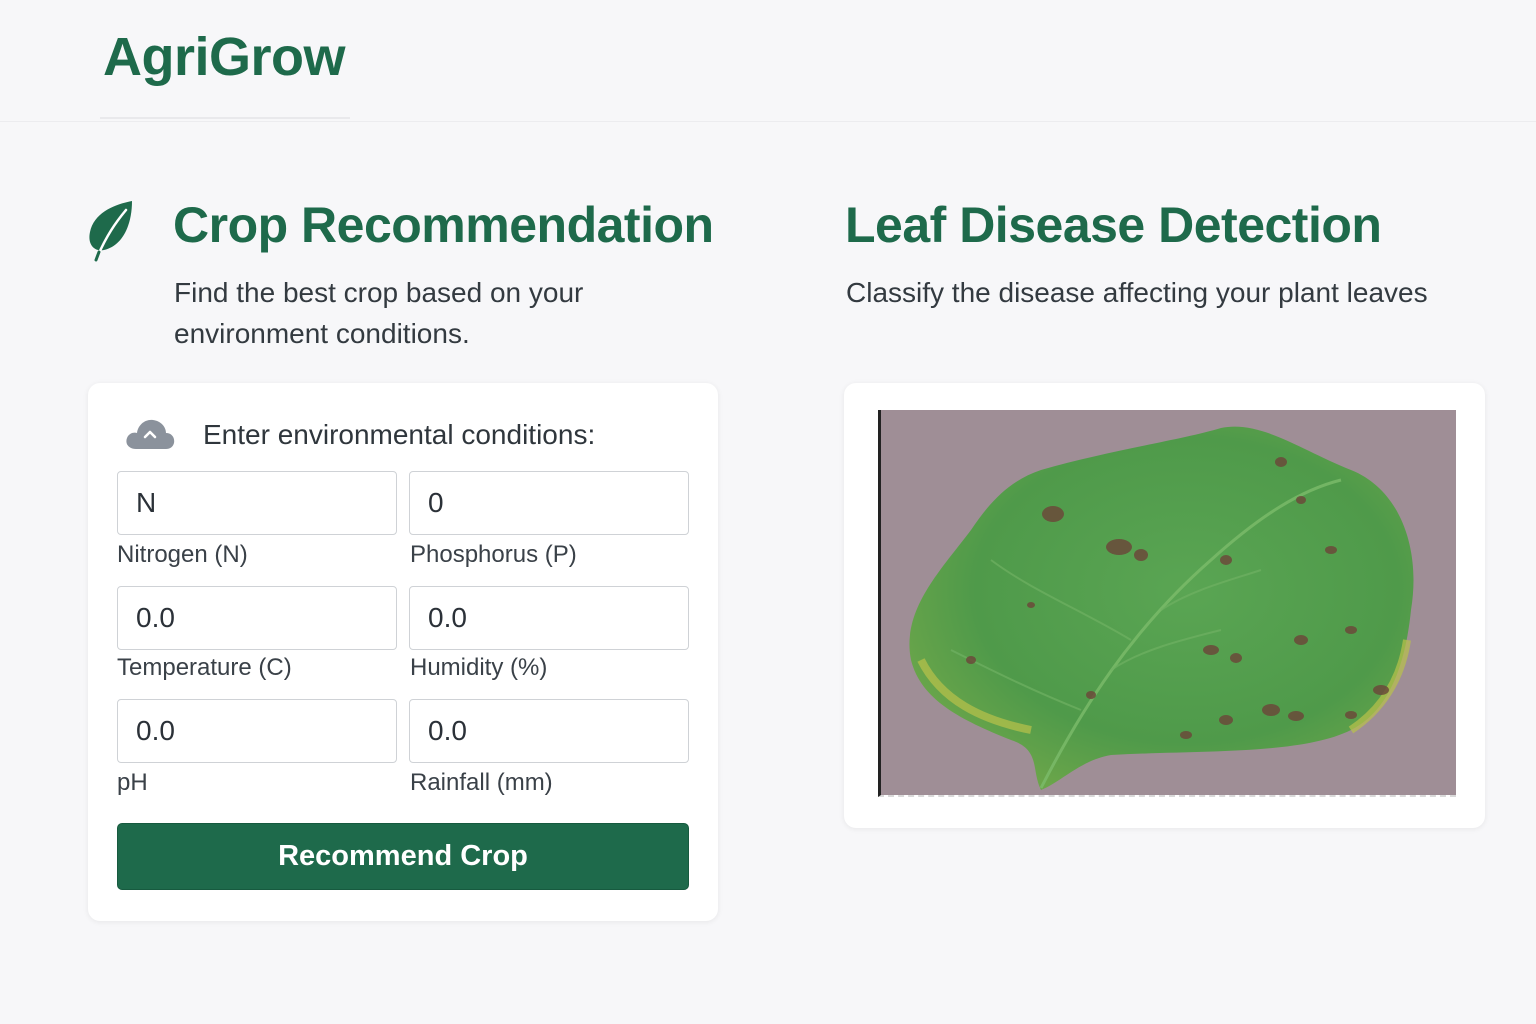 The width and height of the screenshot is (1536, 1024). I want to click on crop-recommendation-title: Crop Recommendation, so click(443, 225).